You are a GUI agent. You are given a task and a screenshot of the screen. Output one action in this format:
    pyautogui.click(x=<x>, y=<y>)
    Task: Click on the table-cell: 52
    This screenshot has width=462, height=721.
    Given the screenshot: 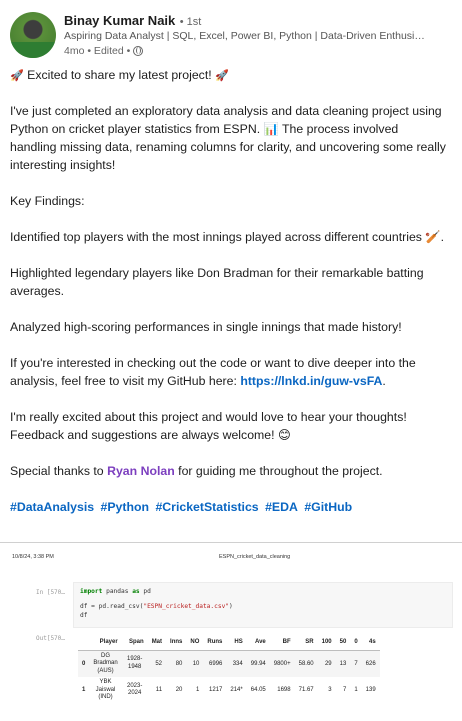 What is the action you would take?
    pyautogui.click(x=157, y=663)
    